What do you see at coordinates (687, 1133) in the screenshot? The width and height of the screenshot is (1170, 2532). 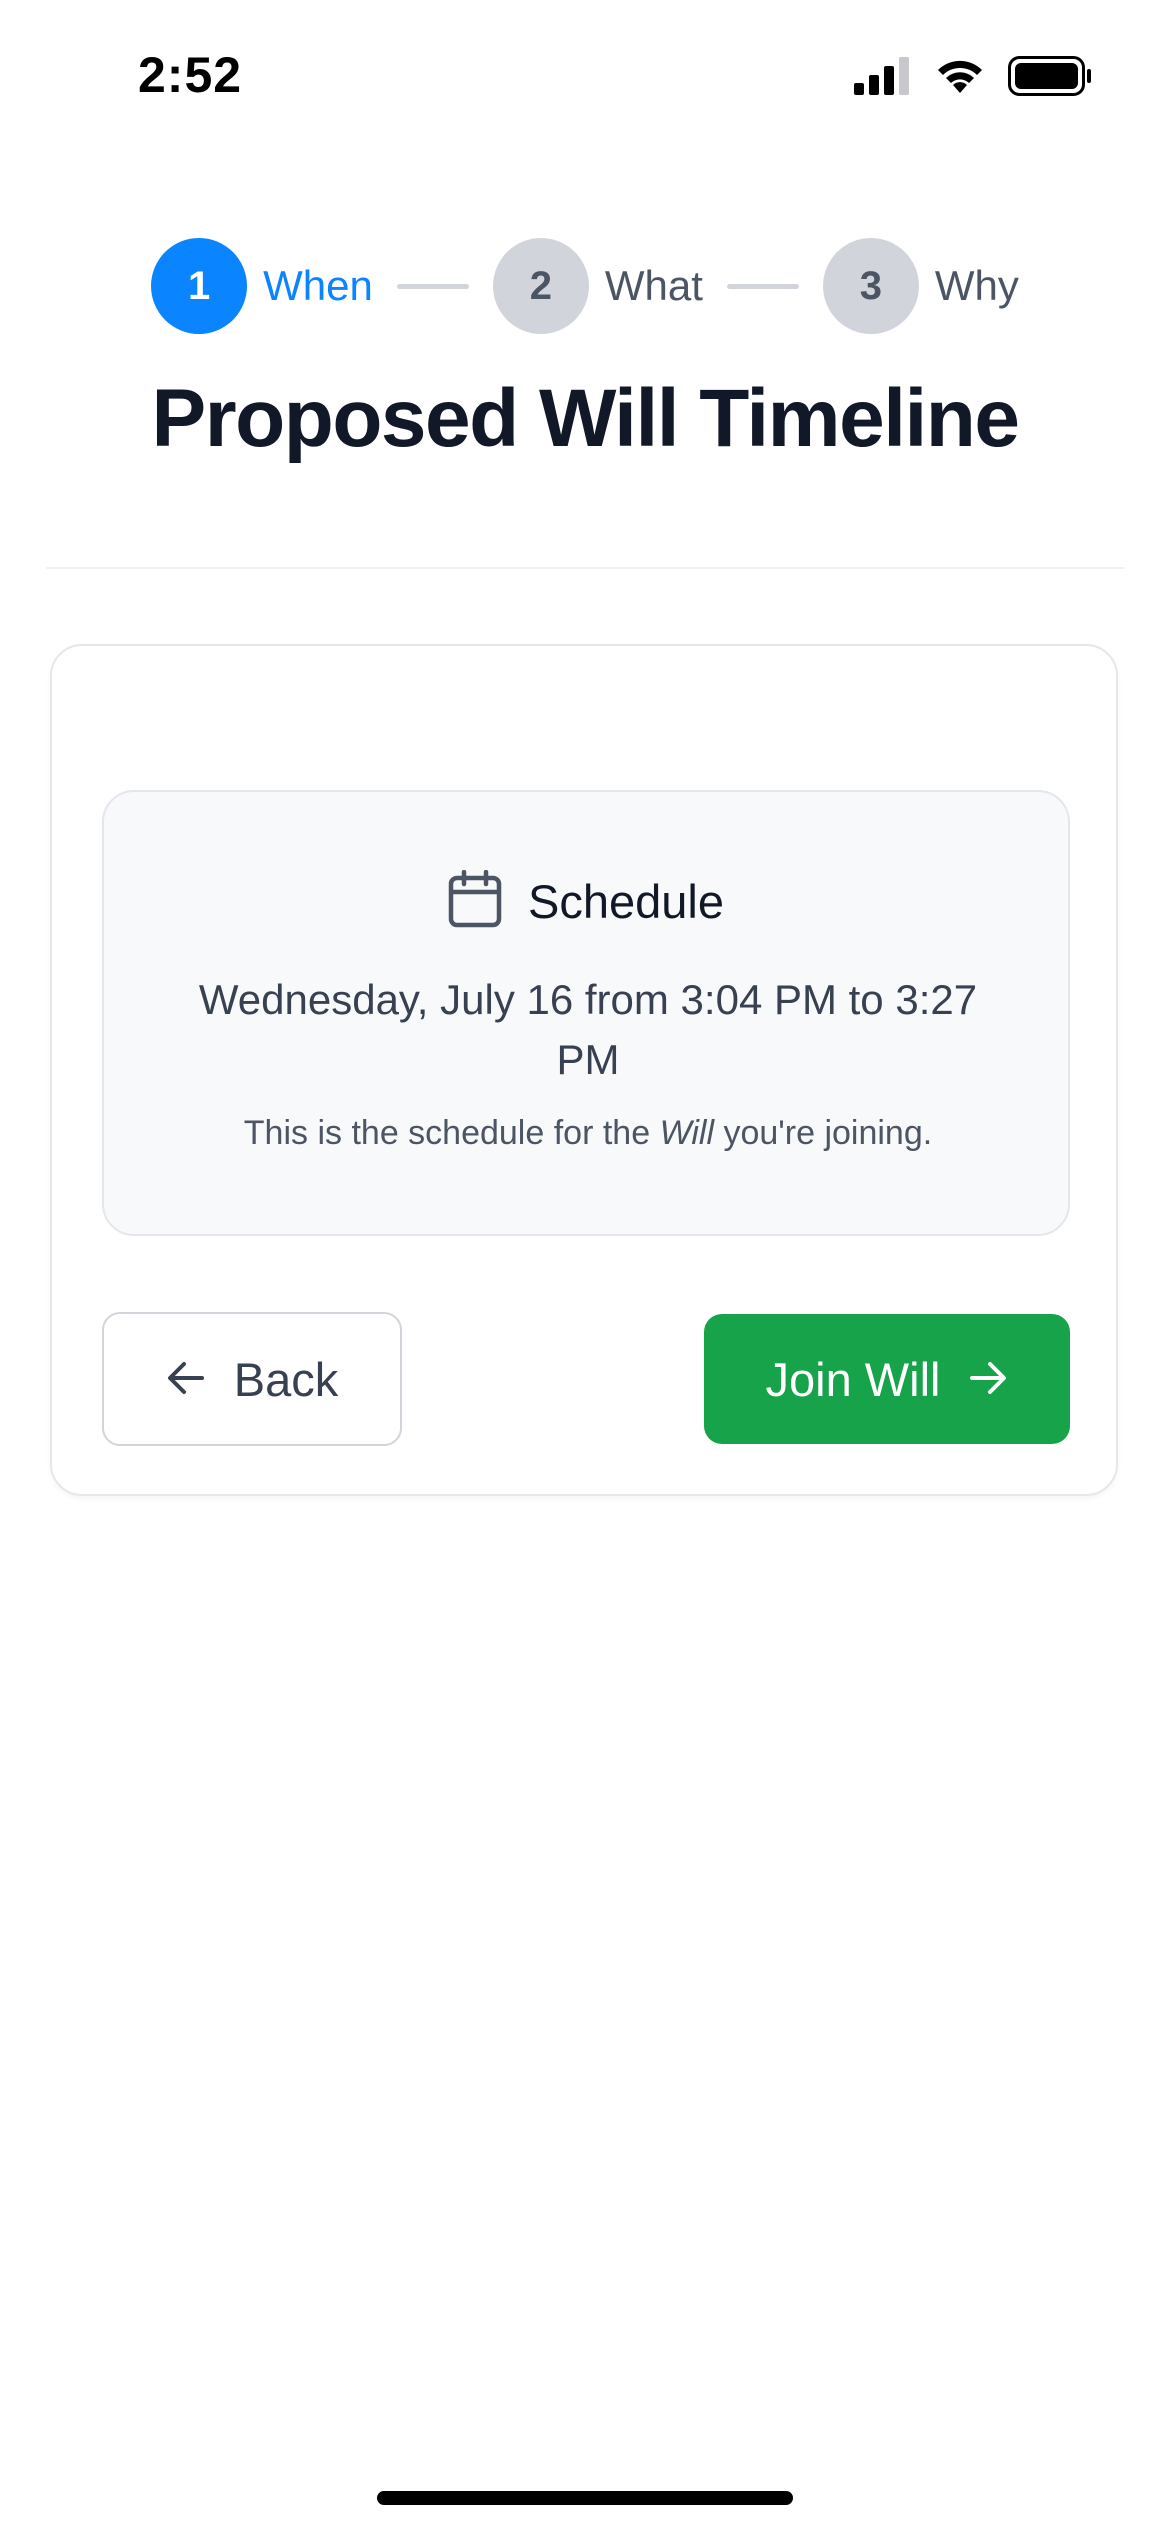 I see `schedule-note-emphasis: Will` at bounding box center [687, 1133].